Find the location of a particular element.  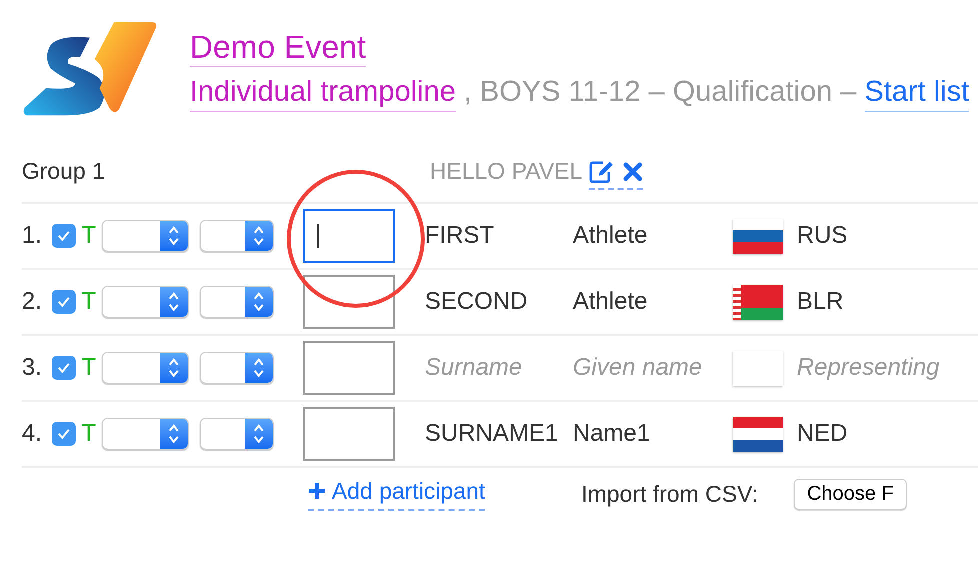

add-participant-link: Add participant is located at coordinates (397, 494).